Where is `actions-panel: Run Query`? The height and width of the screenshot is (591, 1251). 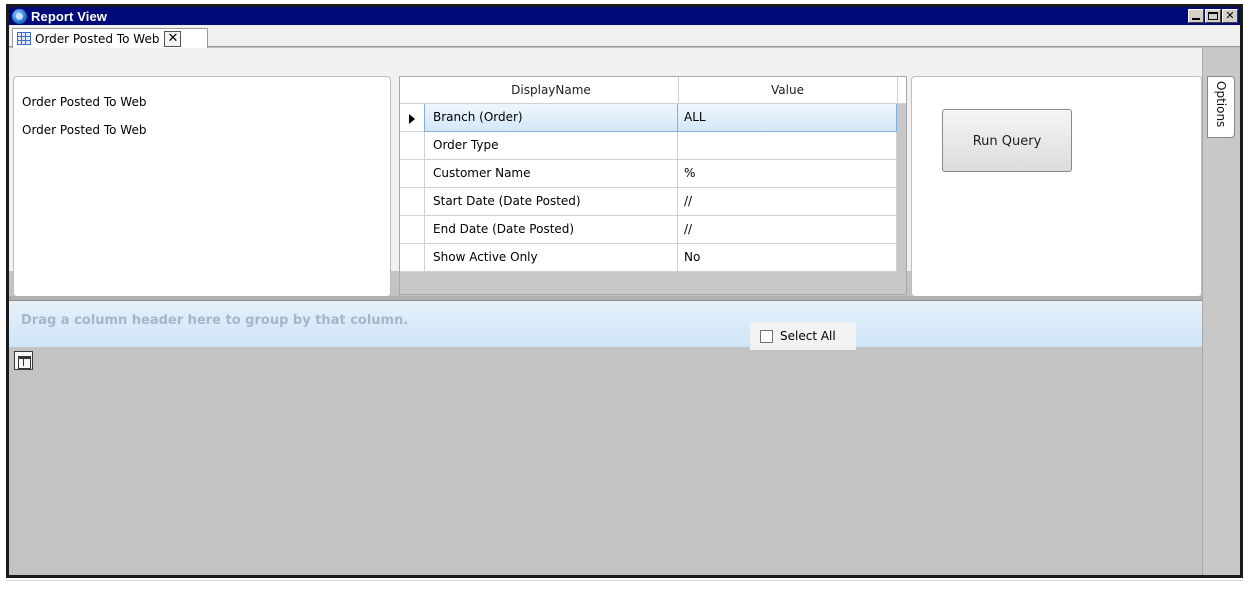
actions-panel: Run Query is located at coordinates (1056, 186).